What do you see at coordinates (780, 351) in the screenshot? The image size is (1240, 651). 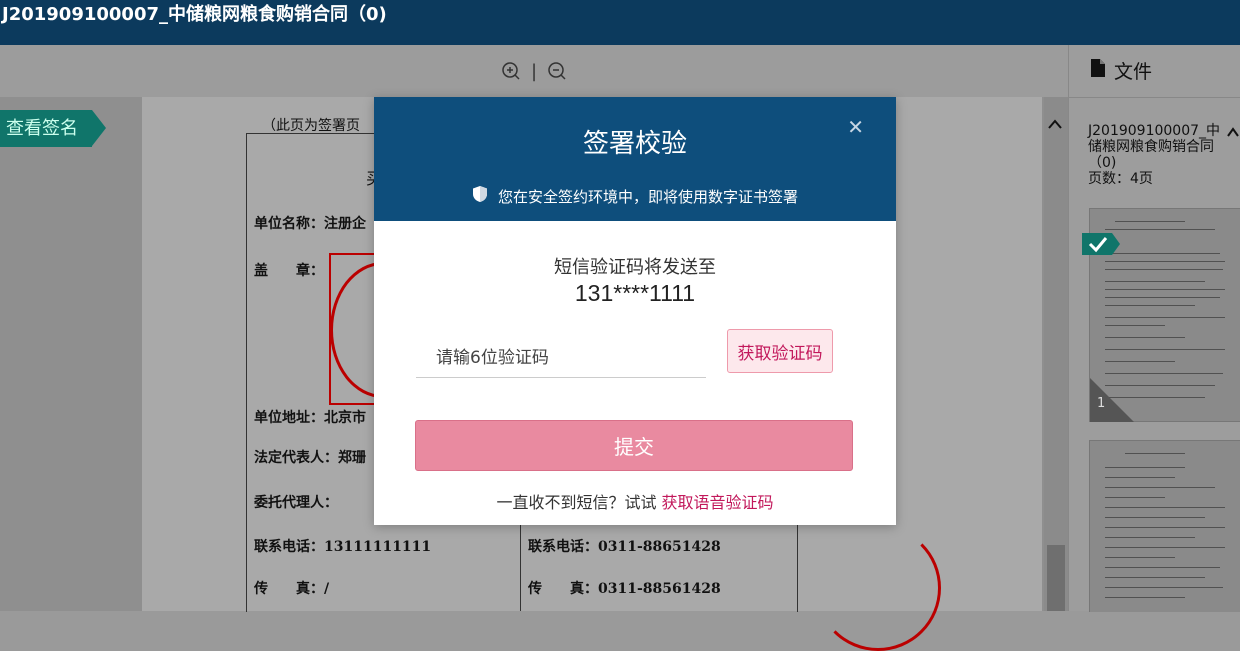 I see `get-code-button: 获取验证码` at bounding box center [780, 351].